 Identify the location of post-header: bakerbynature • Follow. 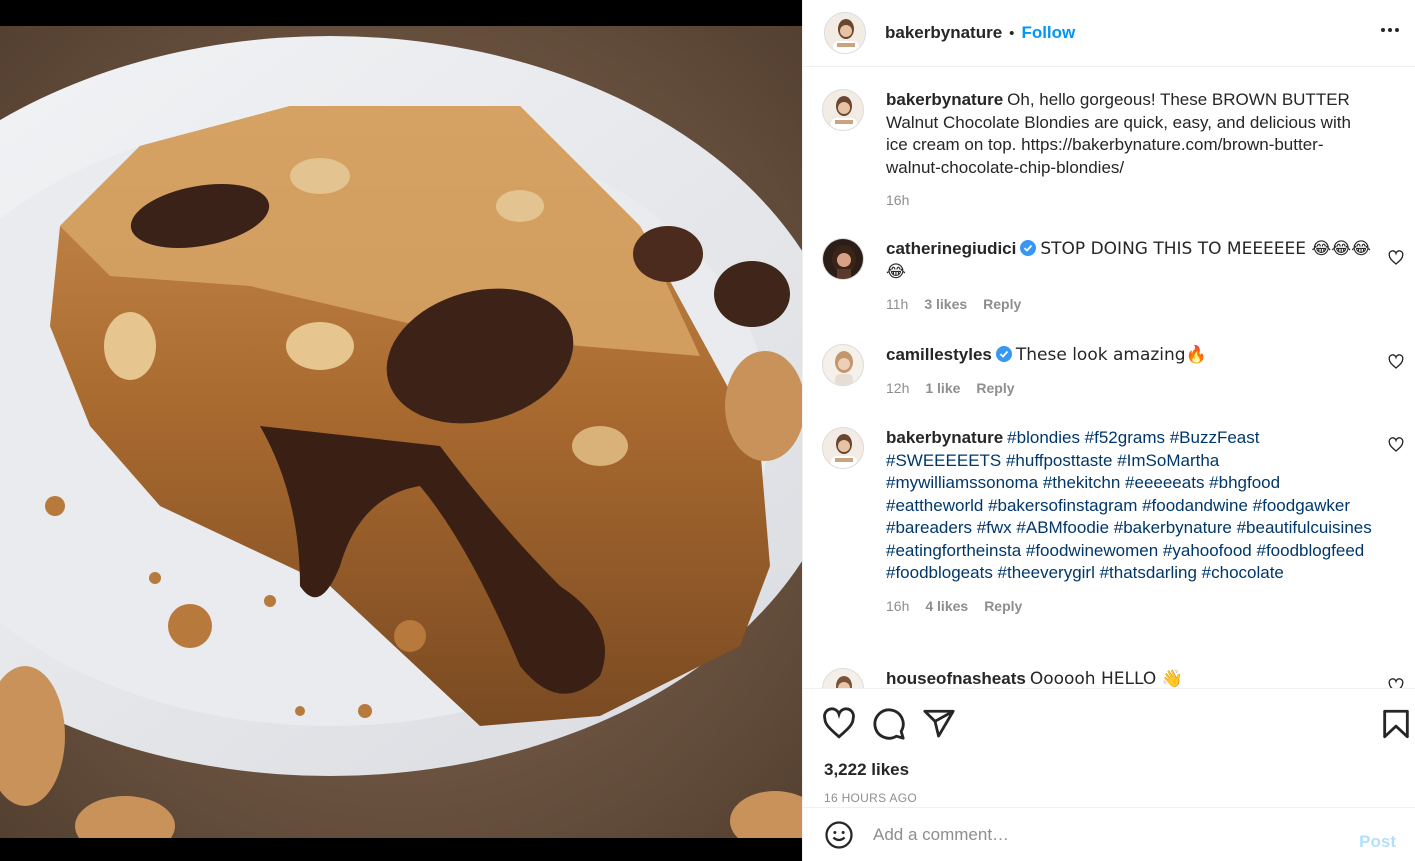
(1109, 33).